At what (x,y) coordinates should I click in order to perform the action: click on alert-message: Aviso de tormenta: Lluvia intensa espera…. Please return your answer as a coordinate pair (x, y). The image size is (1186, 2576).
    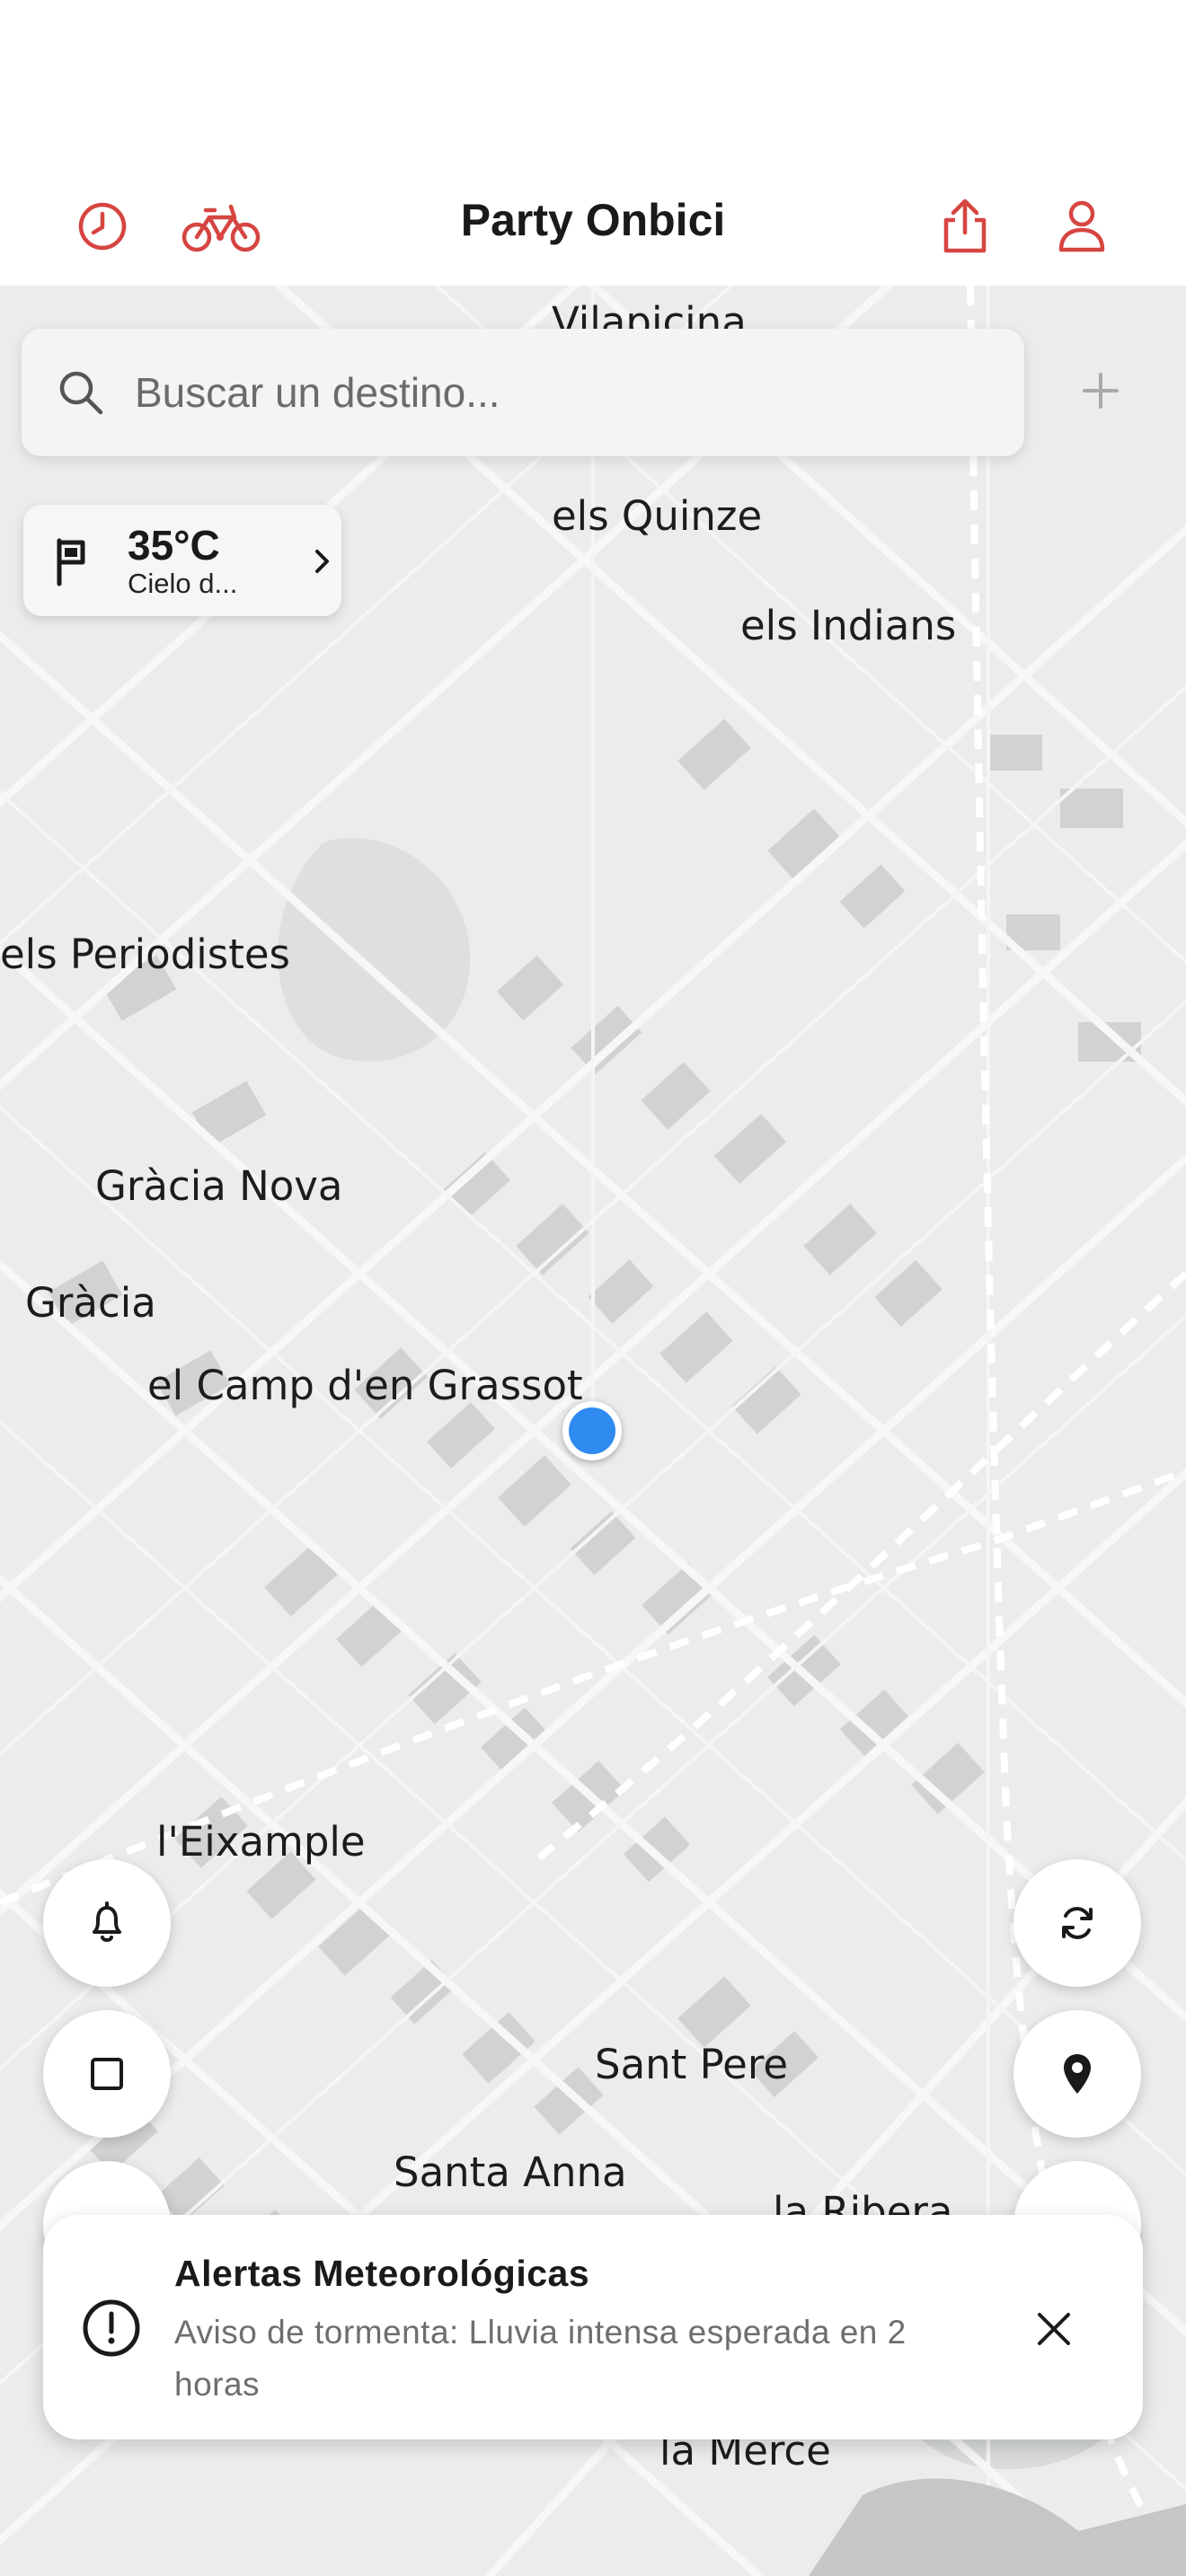
    Looking at the image, I should click on (540, 2358).